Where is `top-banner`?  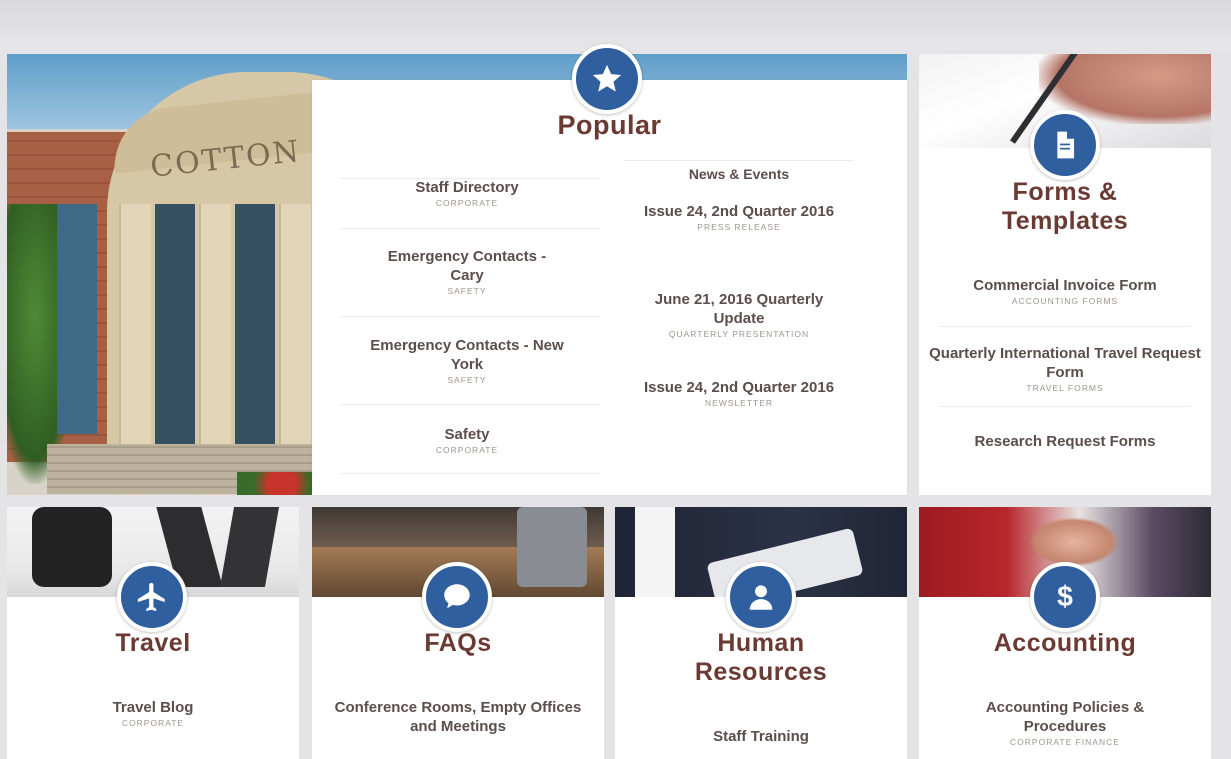
top-banner is located at coordinates (615, 25).